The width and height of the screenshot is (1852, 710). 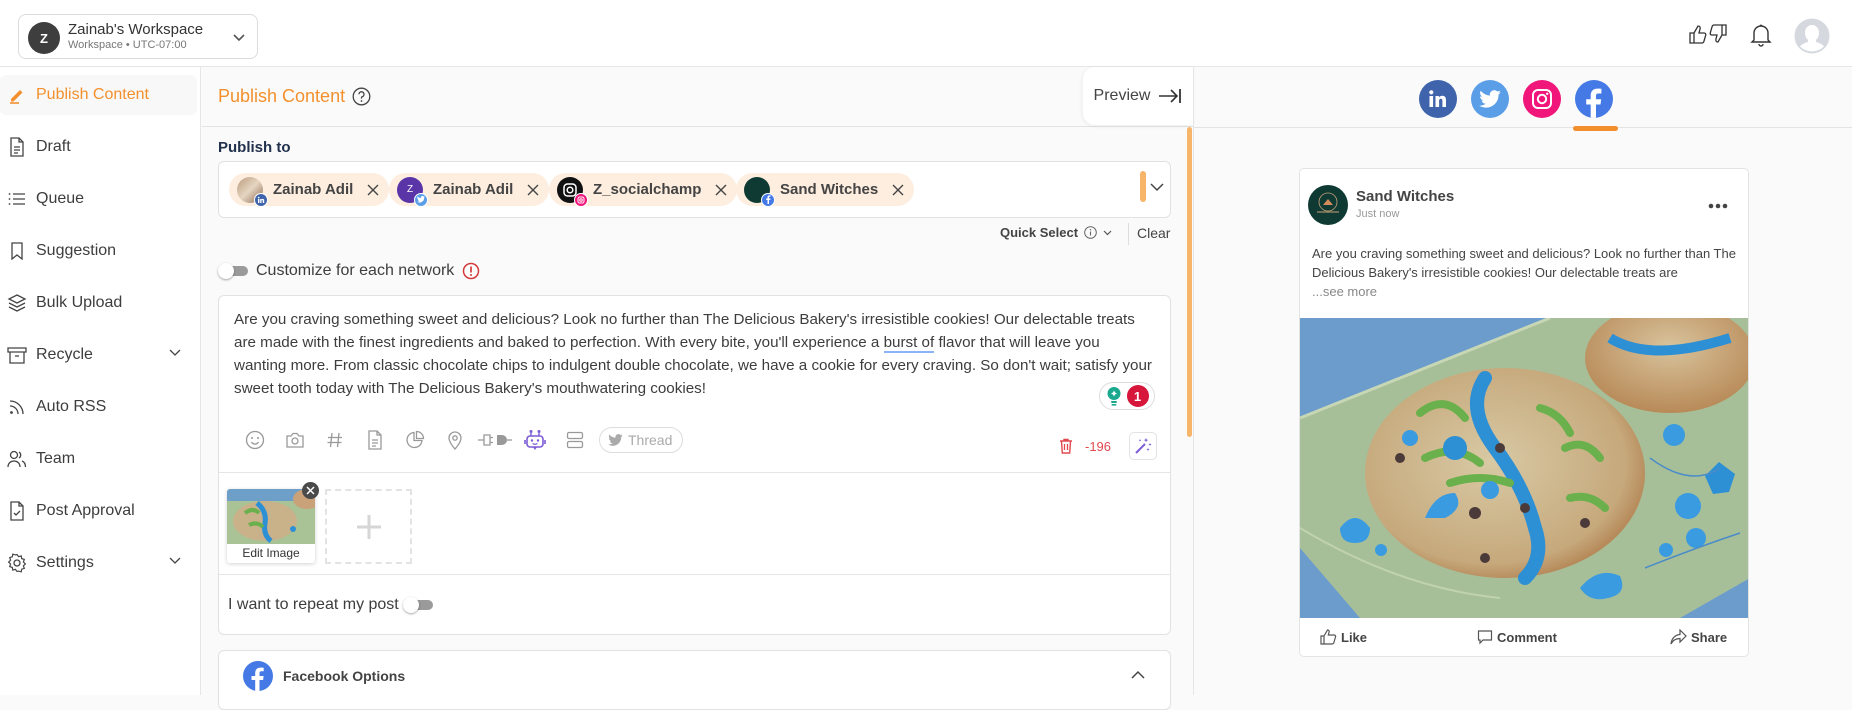 I want to click on tab-instagram, so click(x=1542, y=99).